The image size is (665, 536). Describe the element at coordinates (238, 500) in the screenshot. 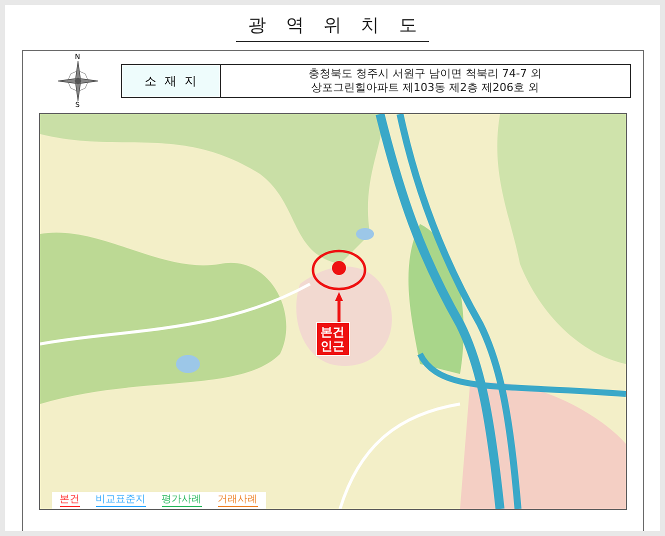

I see `legend-item: 거래사례` at that location.